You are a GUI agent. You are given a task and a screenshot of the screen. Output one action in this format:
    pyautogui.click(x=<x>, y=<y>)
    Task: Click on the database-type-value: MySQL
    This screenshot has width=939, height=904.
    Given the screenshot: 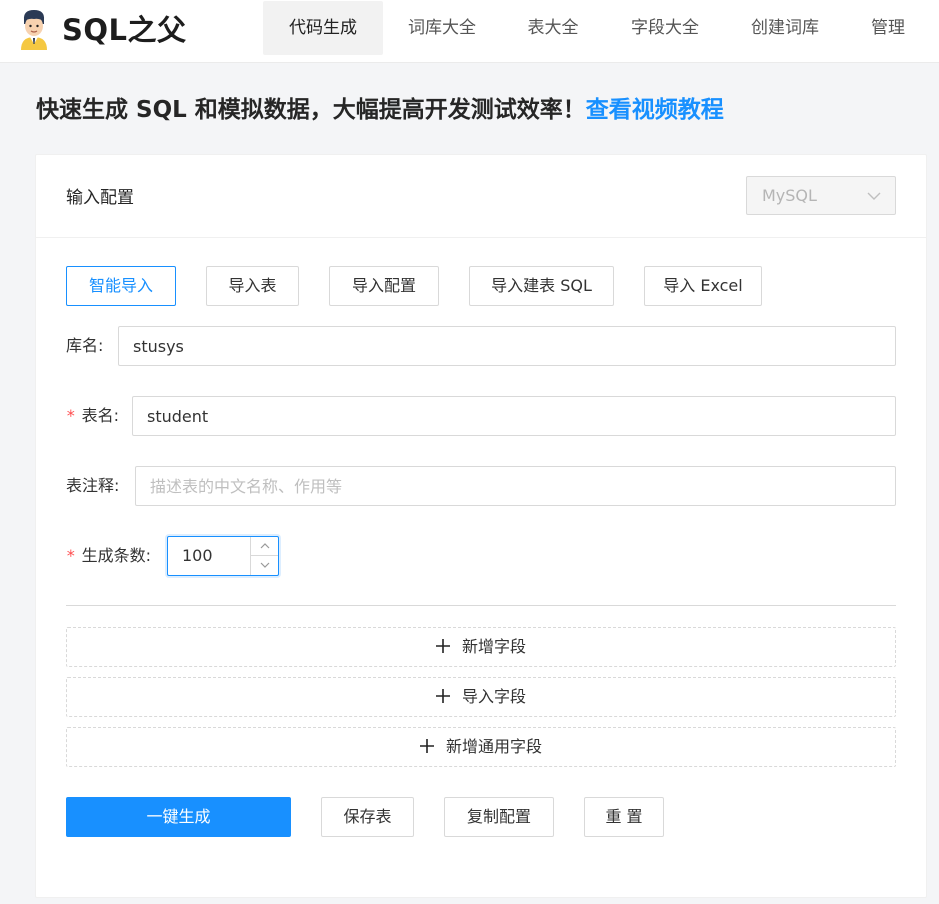 What is the action you would take?
    pyautogui.click(x=789, y=195)
    